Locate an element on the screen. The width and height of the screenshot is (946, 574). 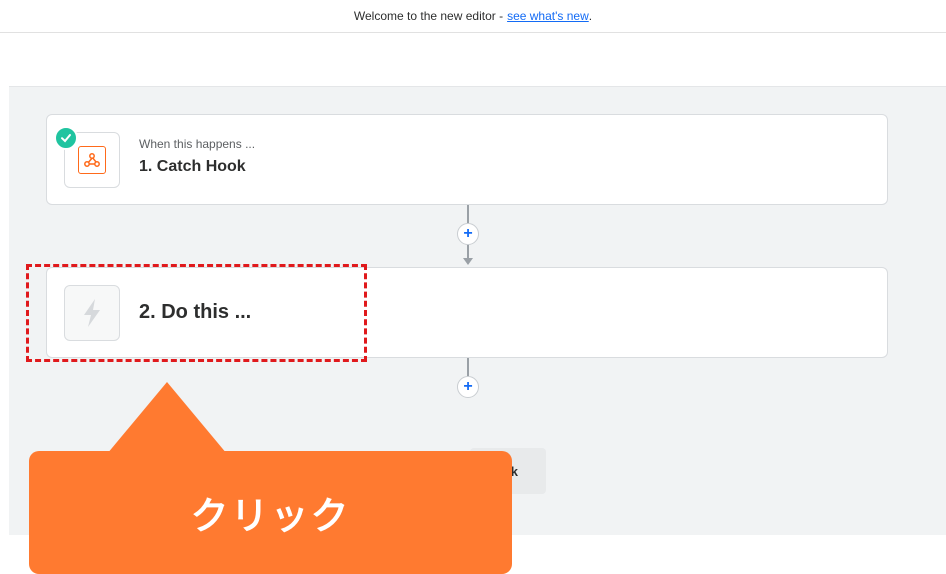
banner-period: . is located at coordinates (590, 16).